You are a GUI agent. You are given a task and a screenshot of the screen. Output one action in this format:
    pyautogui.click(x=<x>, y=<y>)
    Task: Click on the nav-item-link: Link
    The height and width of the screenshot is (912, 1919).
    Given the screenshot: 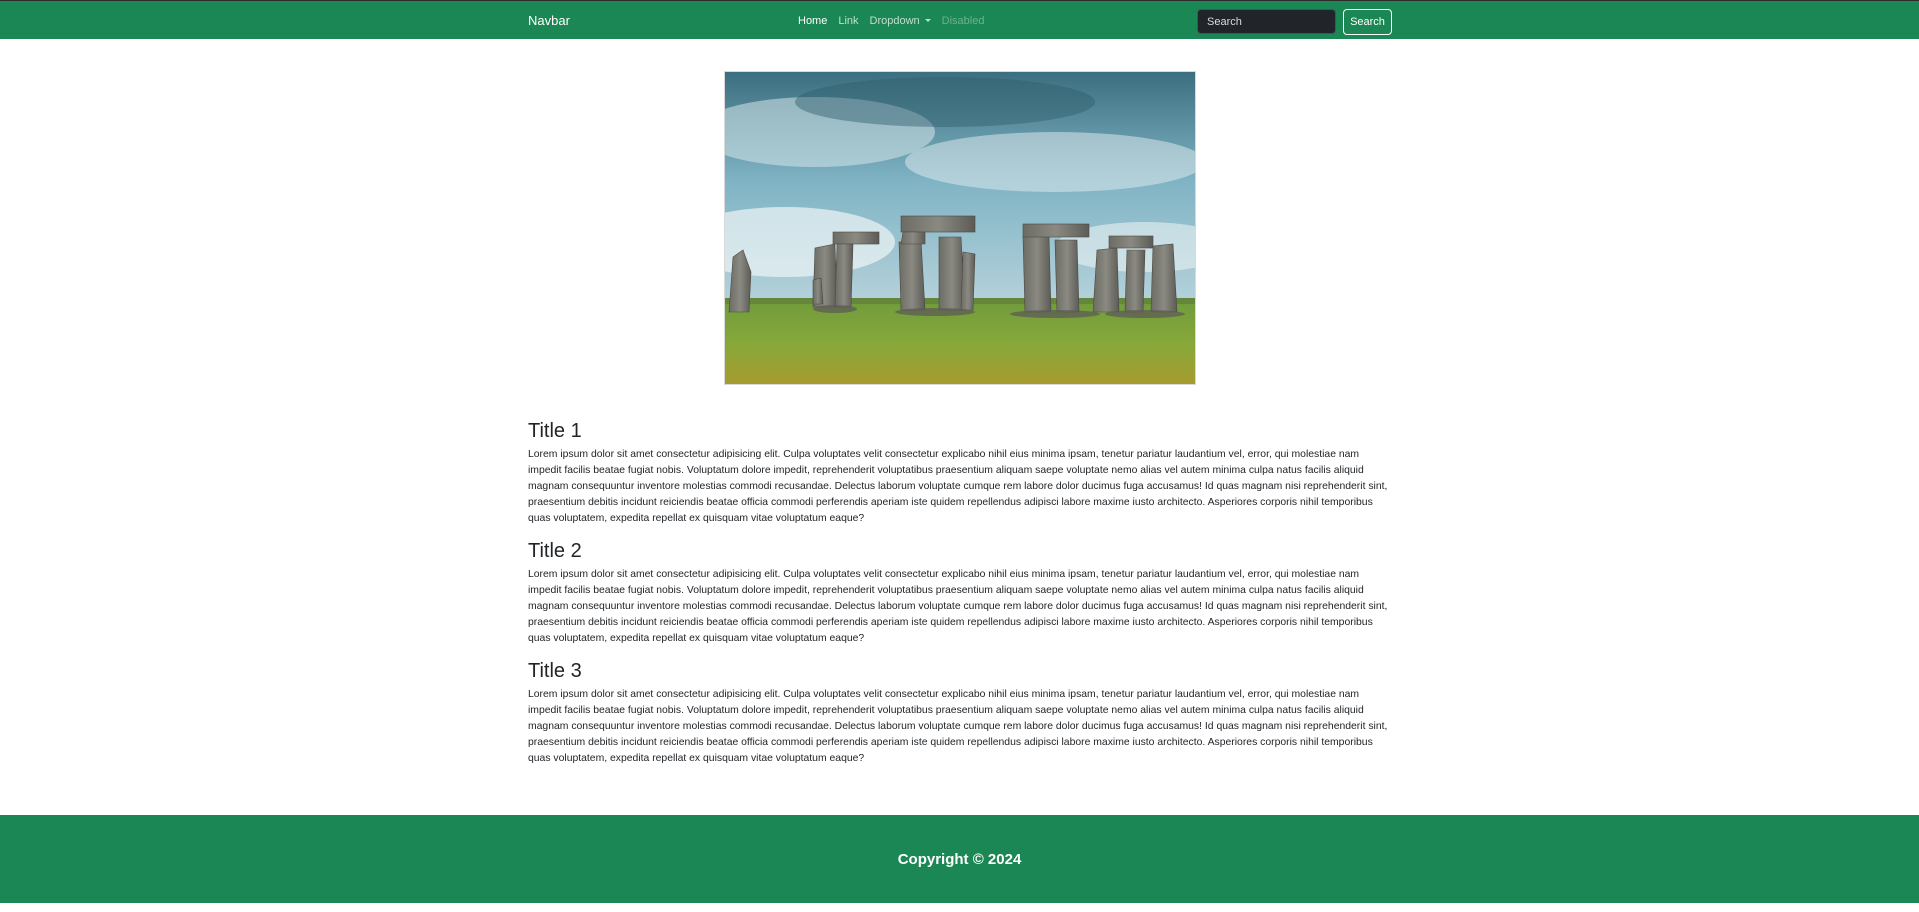 What is the action you would take?
    pyautogui.click(x=848, y=21)
    